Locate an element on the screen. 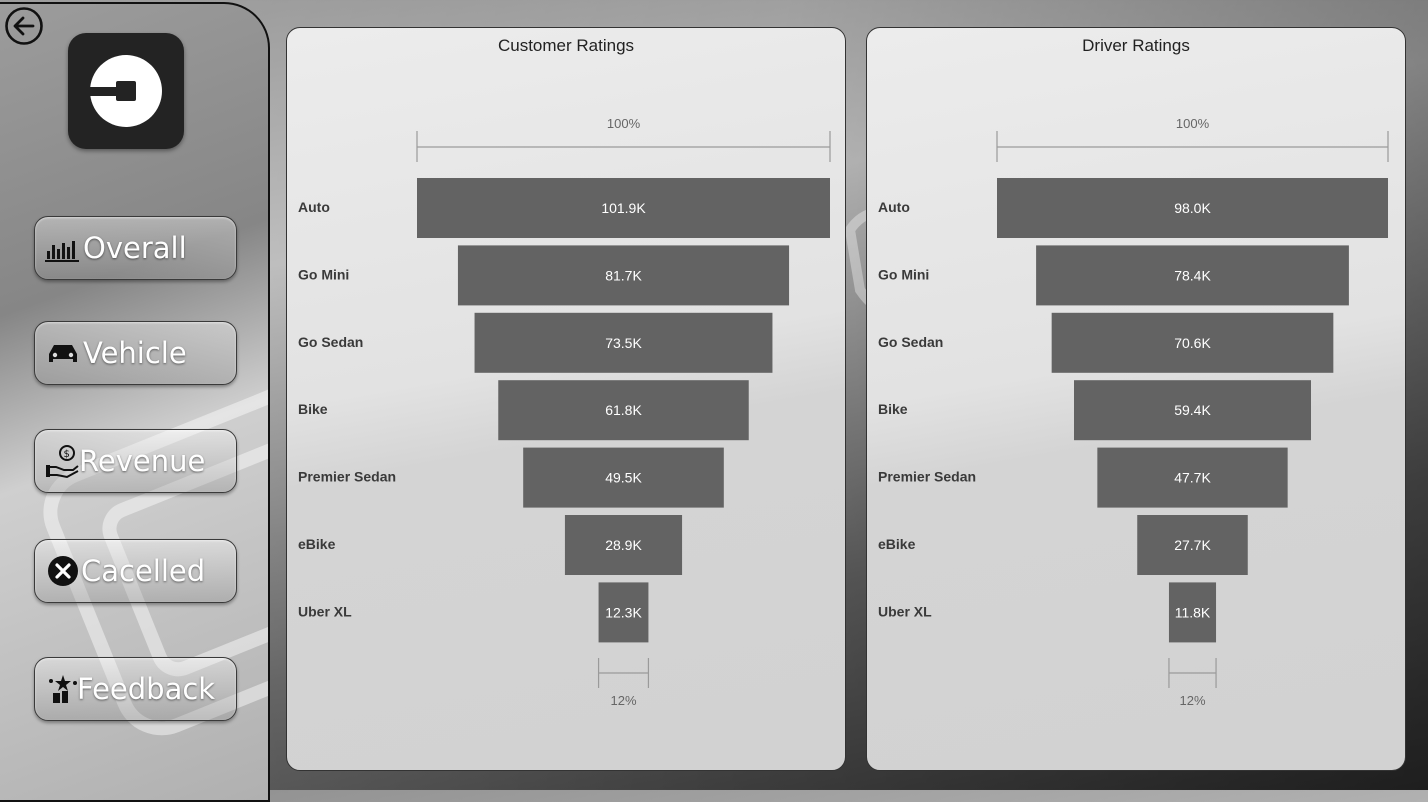  bar-chart-icon is located at coordinates (63, 248).